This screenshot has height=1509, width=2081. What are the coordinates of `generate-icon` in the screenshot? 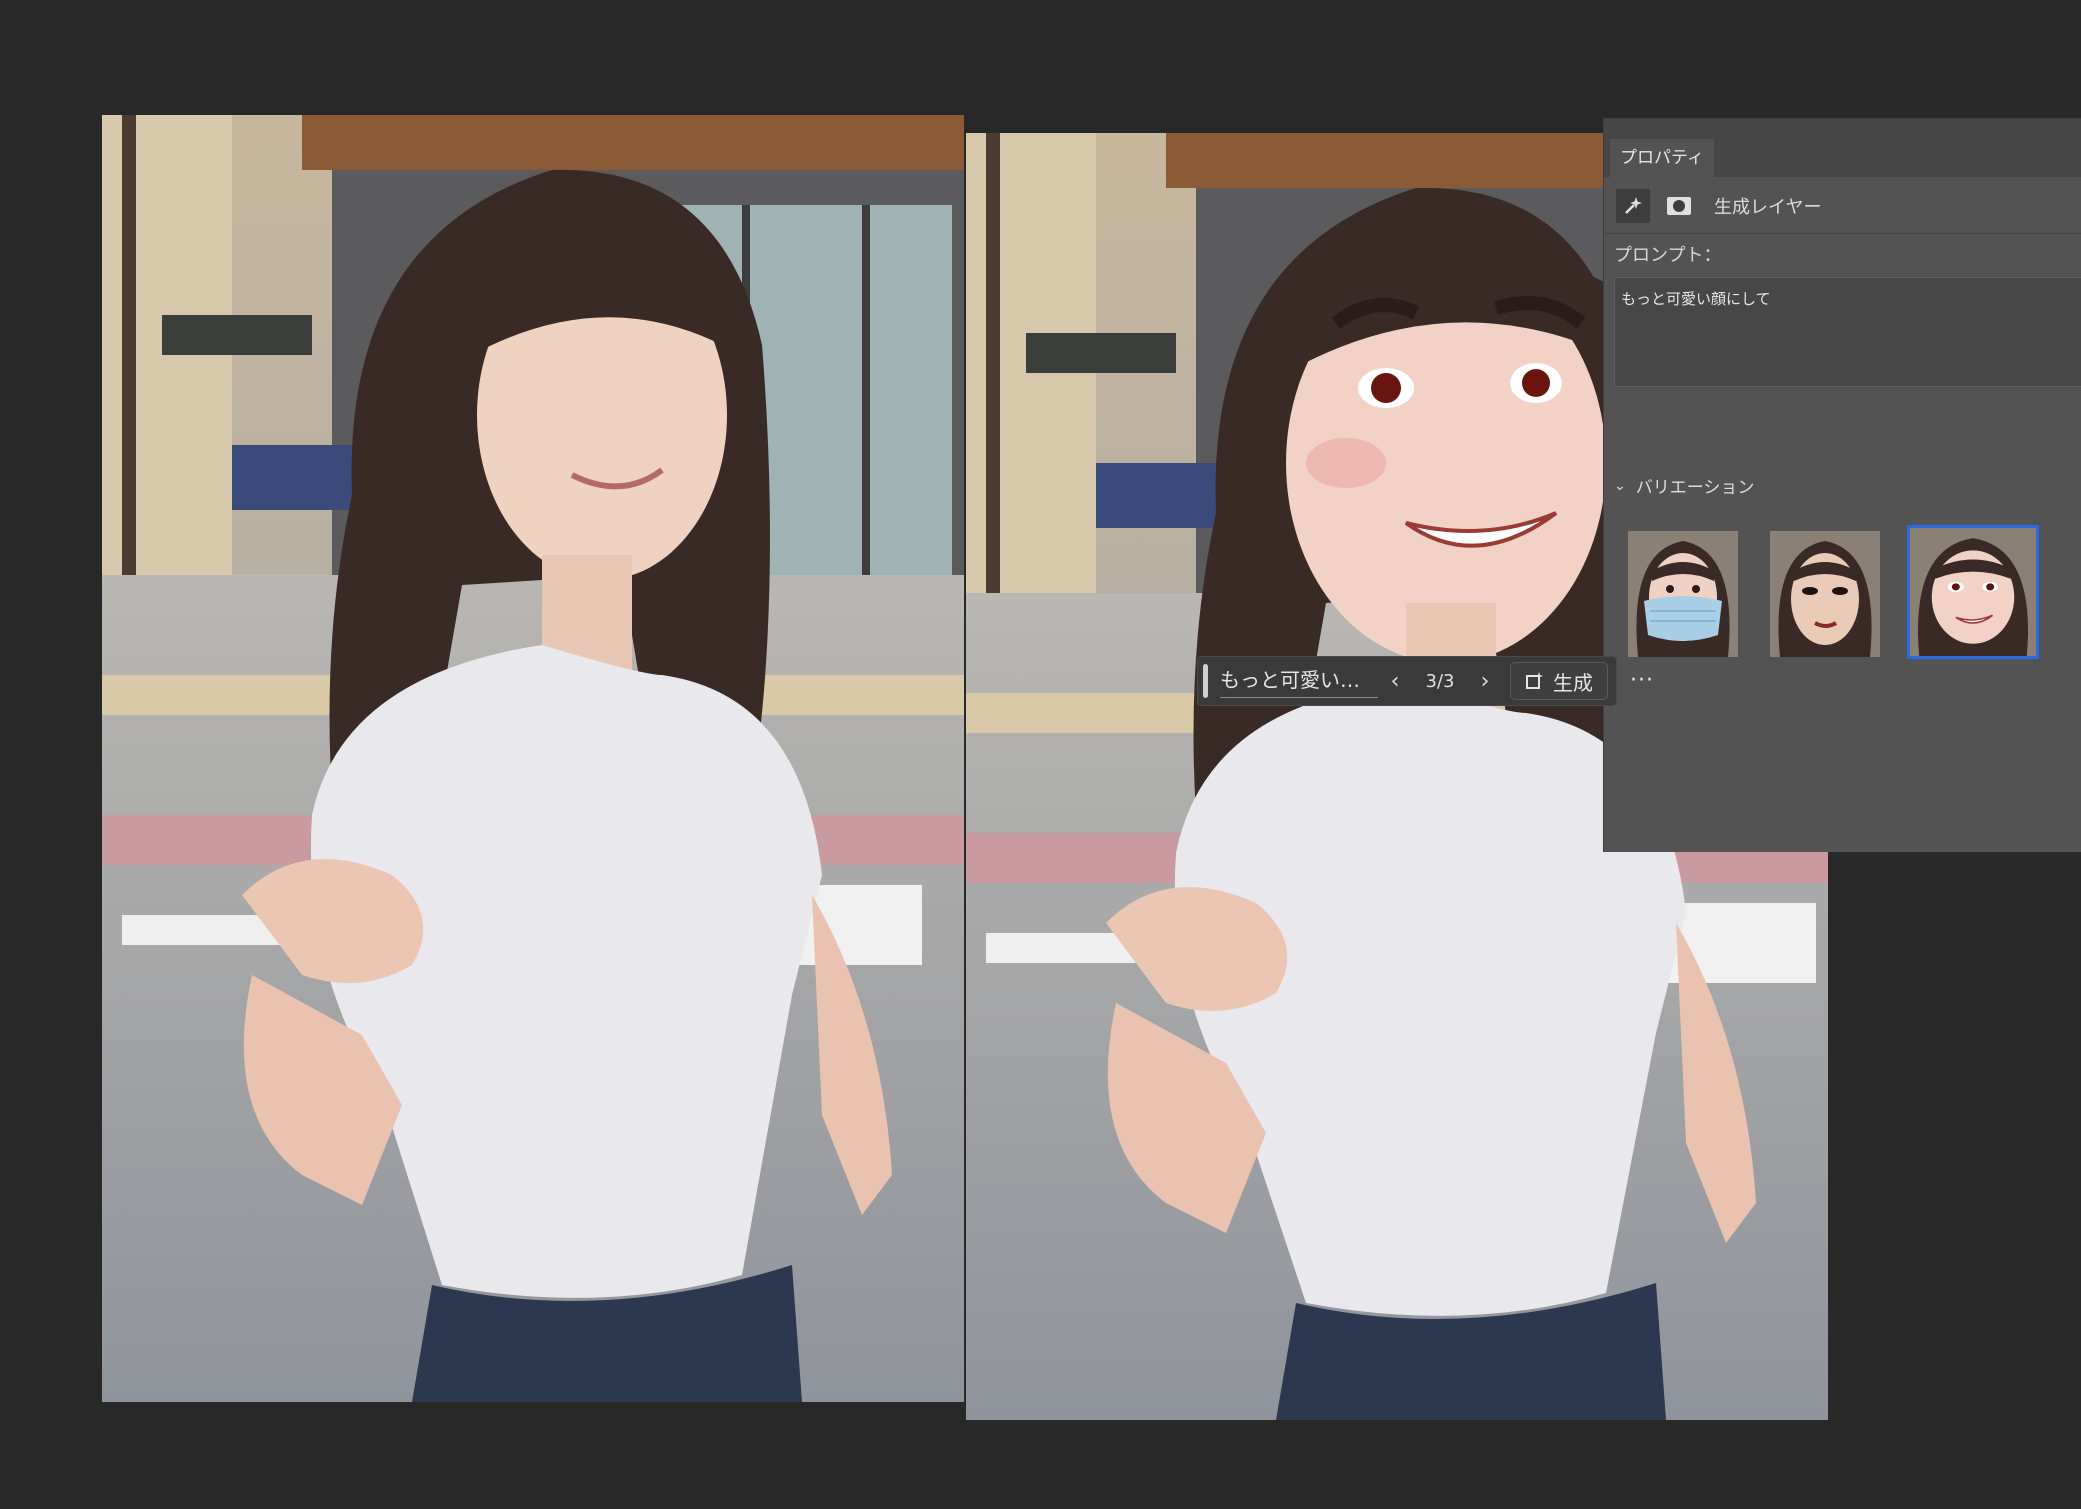 It's located at (1534, 680).